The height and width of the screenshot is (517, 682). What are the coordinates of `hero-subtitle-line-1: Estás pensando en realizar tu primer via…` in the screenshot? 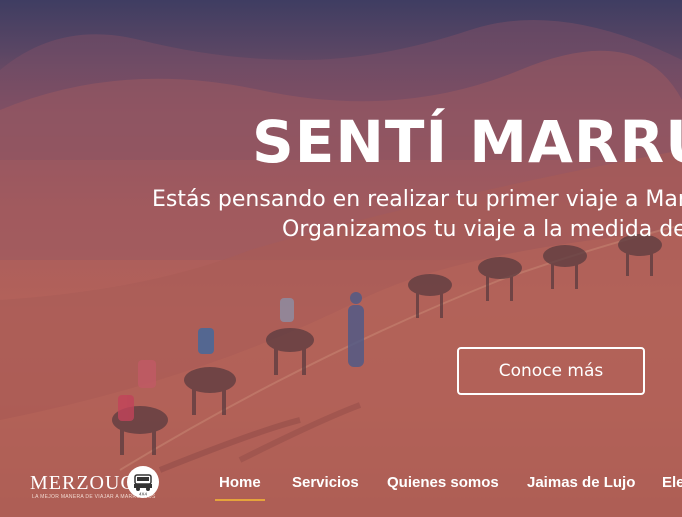 It's located at (417, 199).